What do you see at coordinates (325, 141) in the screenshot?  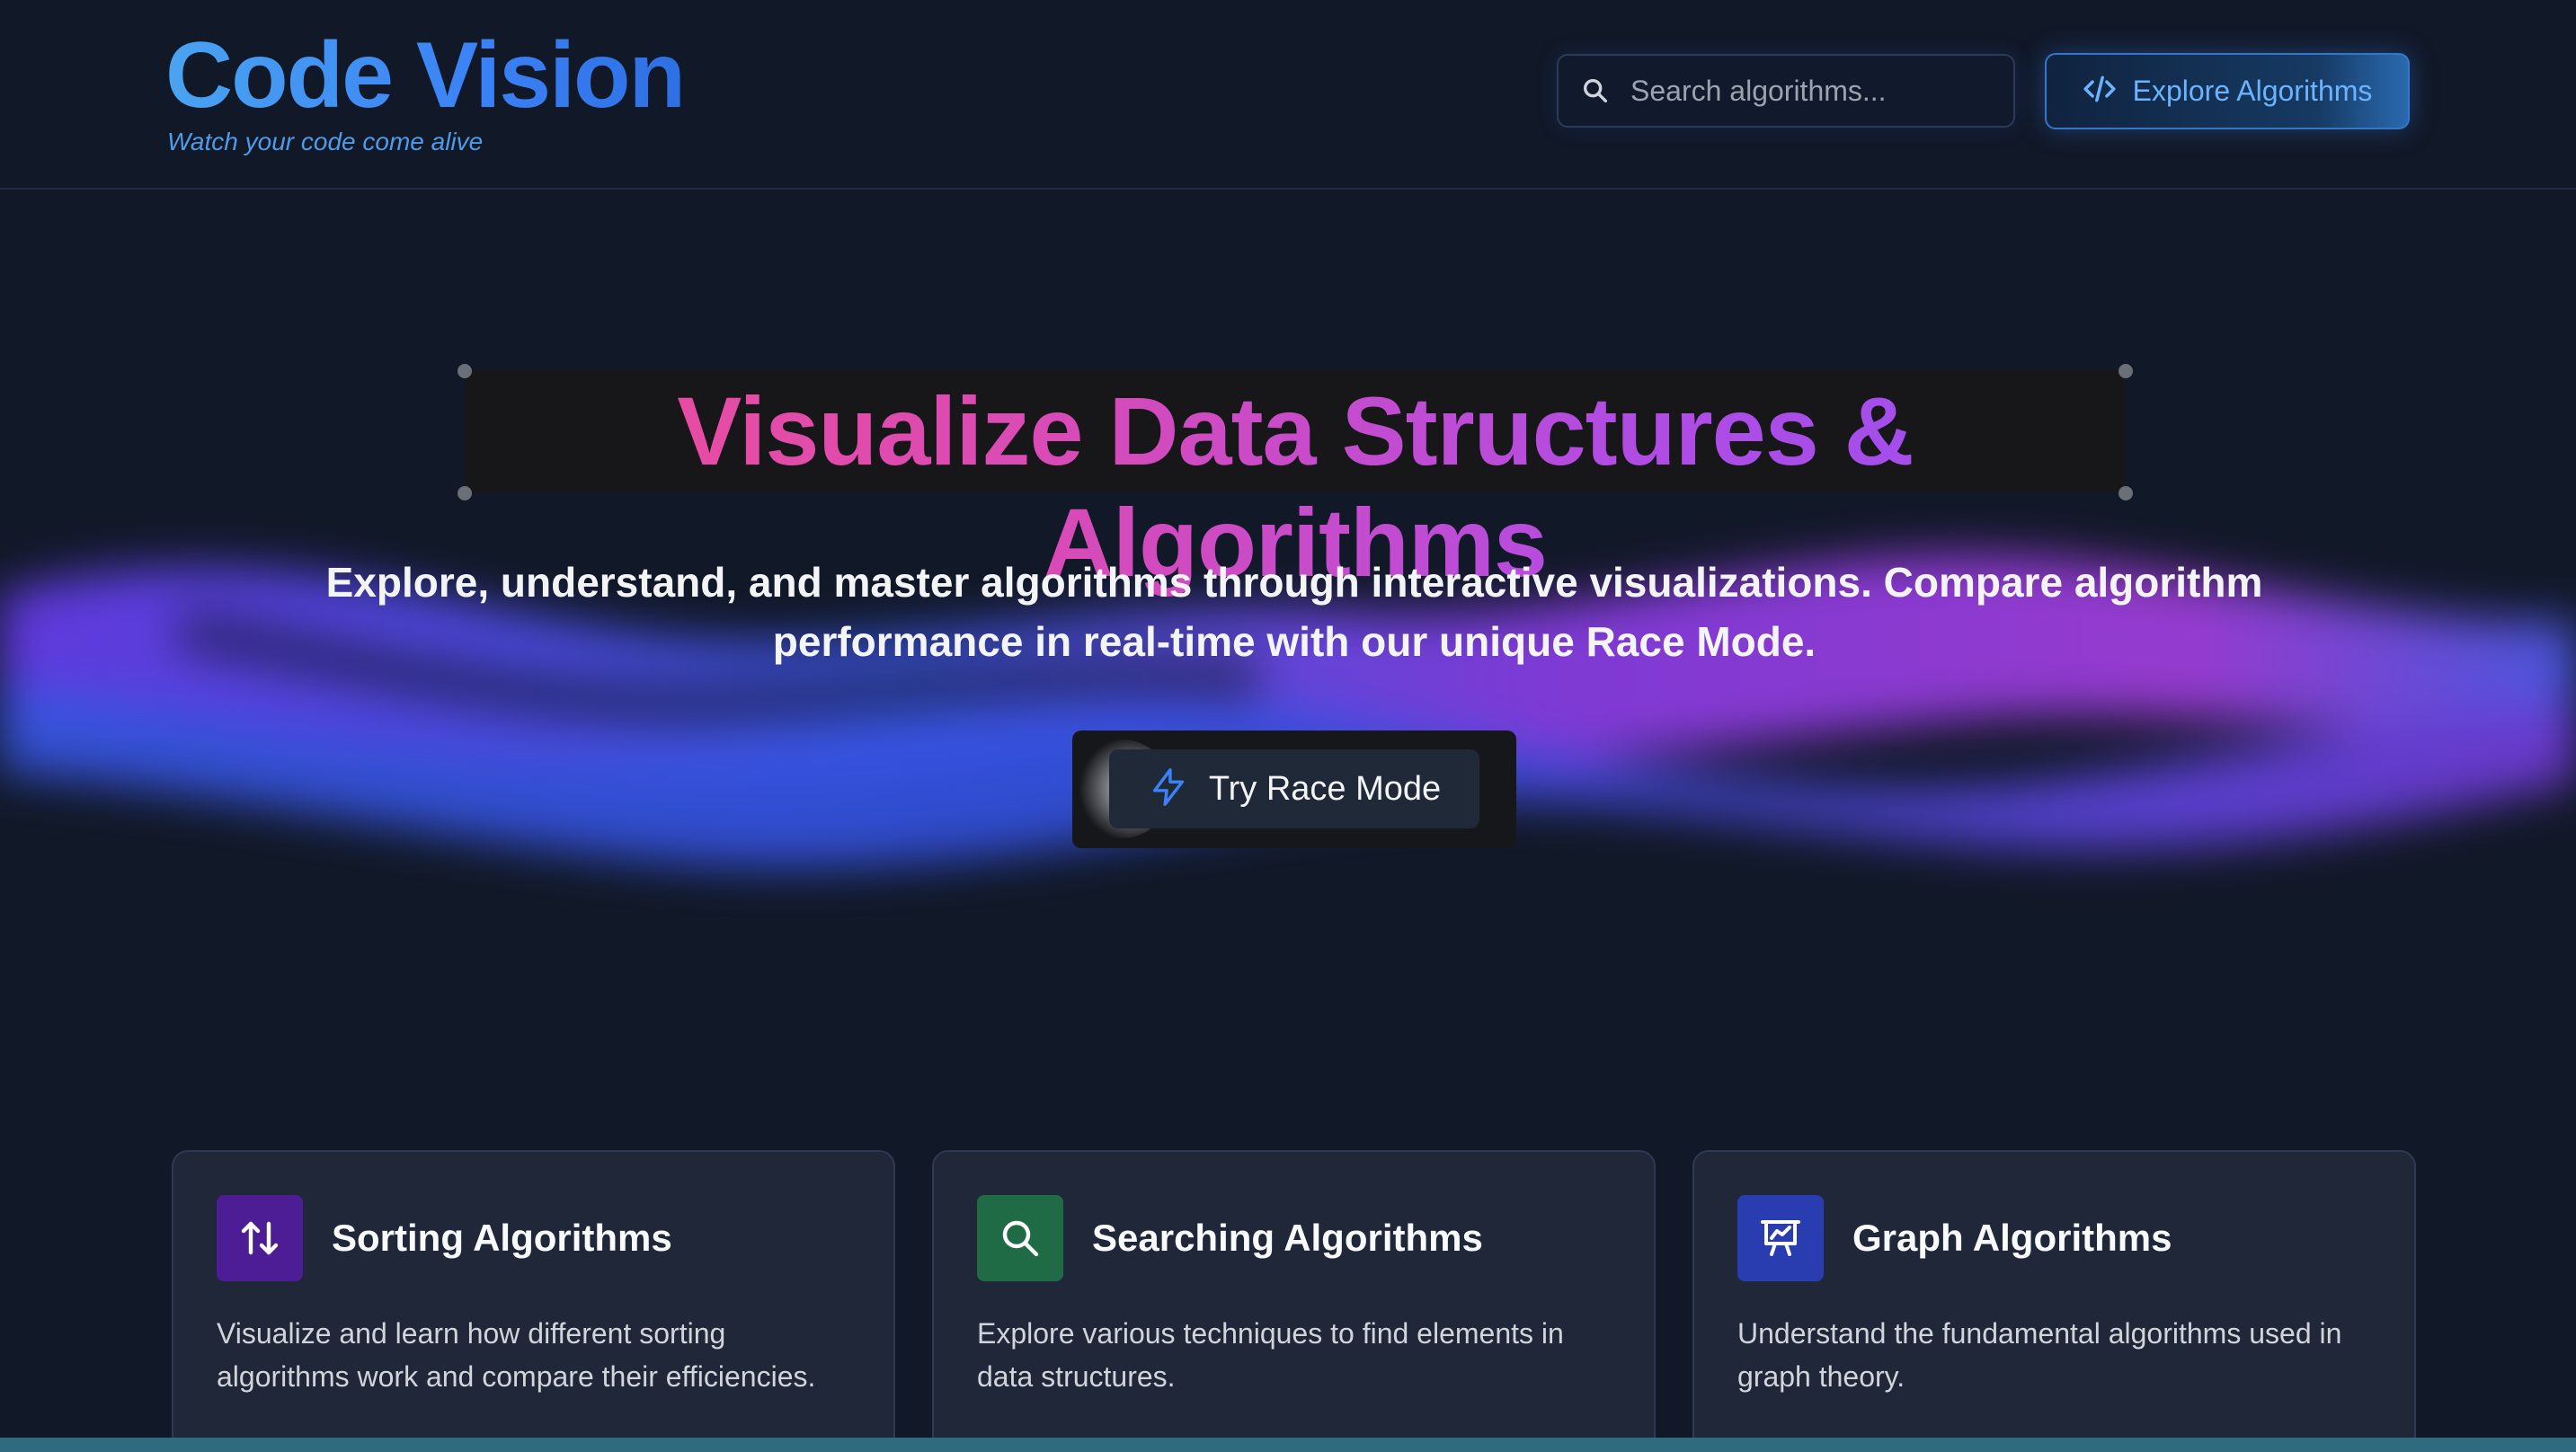 I see `tagline: Watch your code come alive` at bounding box center [325, 141].